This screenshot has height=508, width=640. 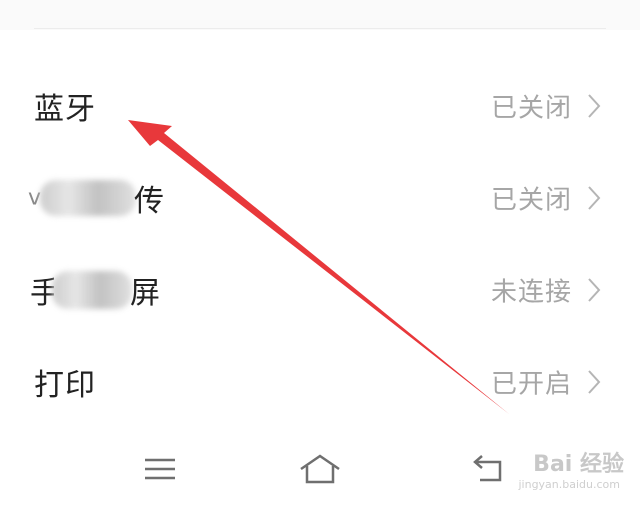 What do you see at coordinates (149, 201) in the screenshot?
I see `row-label: 传` at bounding box center [149, 201].